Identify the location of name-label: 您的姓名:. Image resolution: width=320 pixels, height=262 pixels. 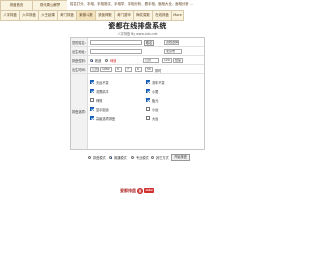
(79, 42).